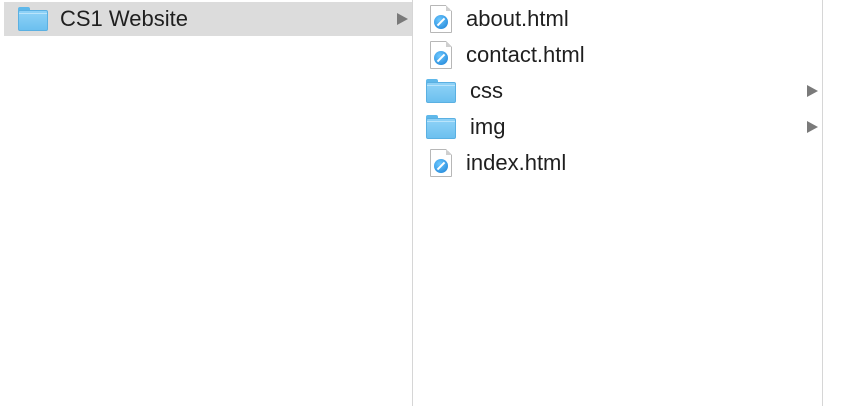 Image resolution: width=848 pixels, height=406 pixels. What do you see at coordinates (517, 18) in the screenshot?
I see `item-label: about.html` at bounding box center [517, 18].